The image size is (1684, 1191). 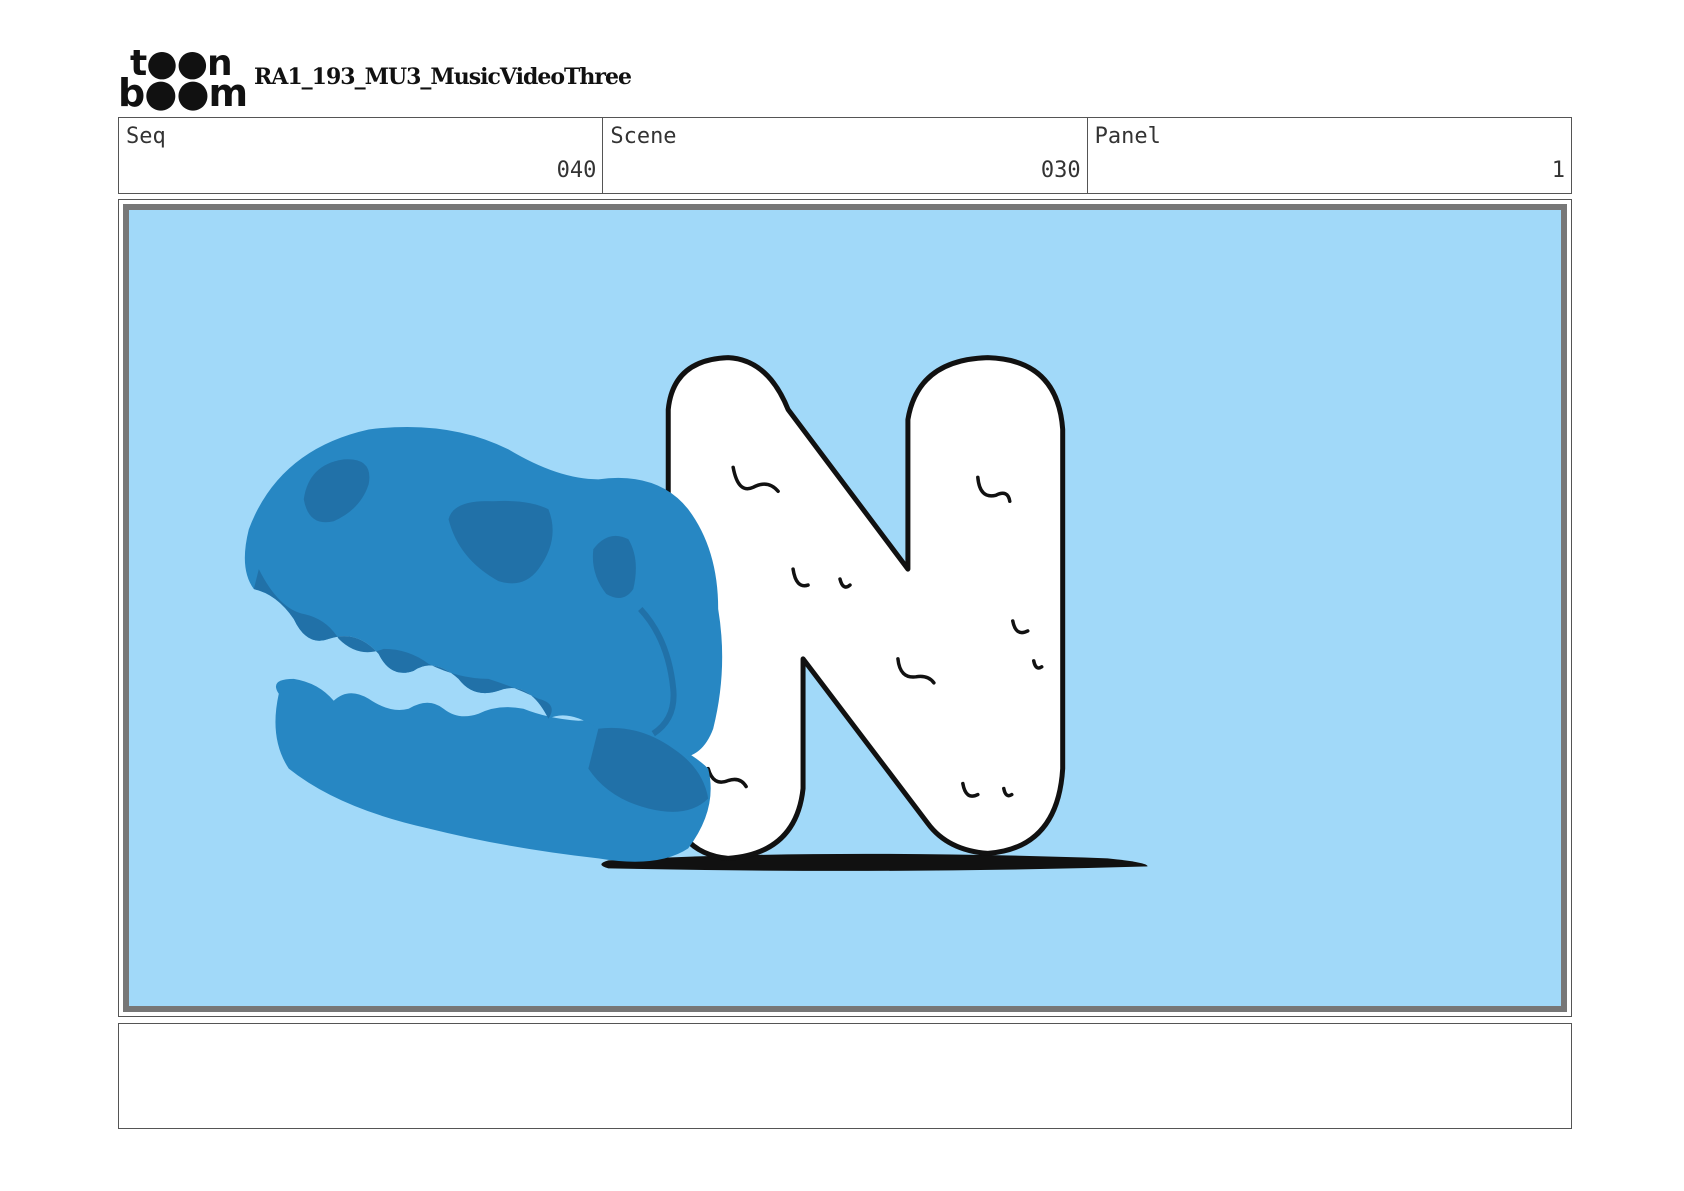 I want to click on dinosaur-skull, so click(x=483, y=644).